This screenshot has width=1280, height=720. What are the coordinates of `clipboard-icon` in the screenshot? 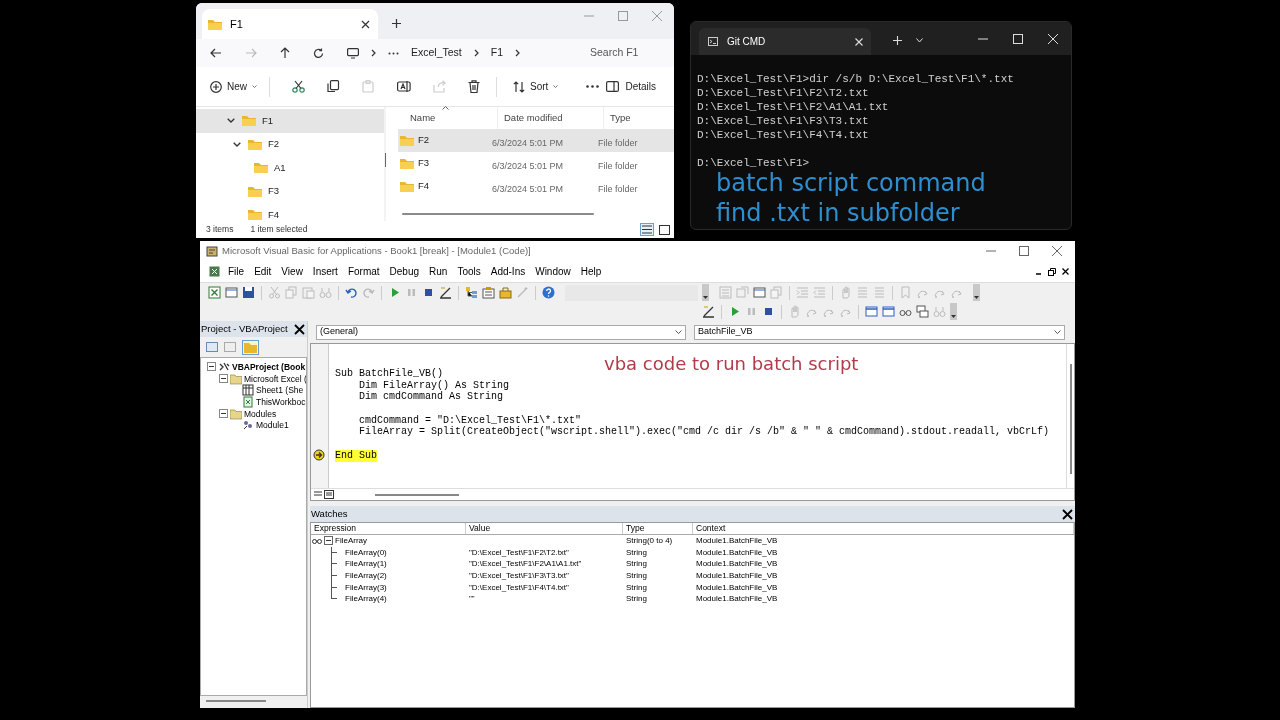 It's located at (368, 86).